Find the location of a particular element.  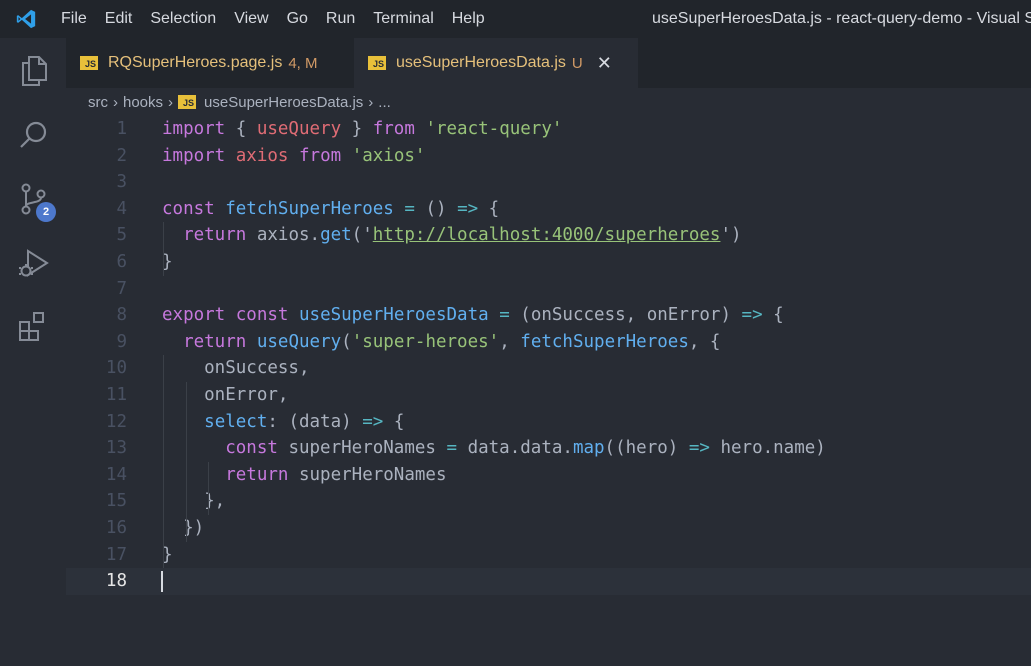

chevron-right-icon: › is located at coordinates (371, 102).